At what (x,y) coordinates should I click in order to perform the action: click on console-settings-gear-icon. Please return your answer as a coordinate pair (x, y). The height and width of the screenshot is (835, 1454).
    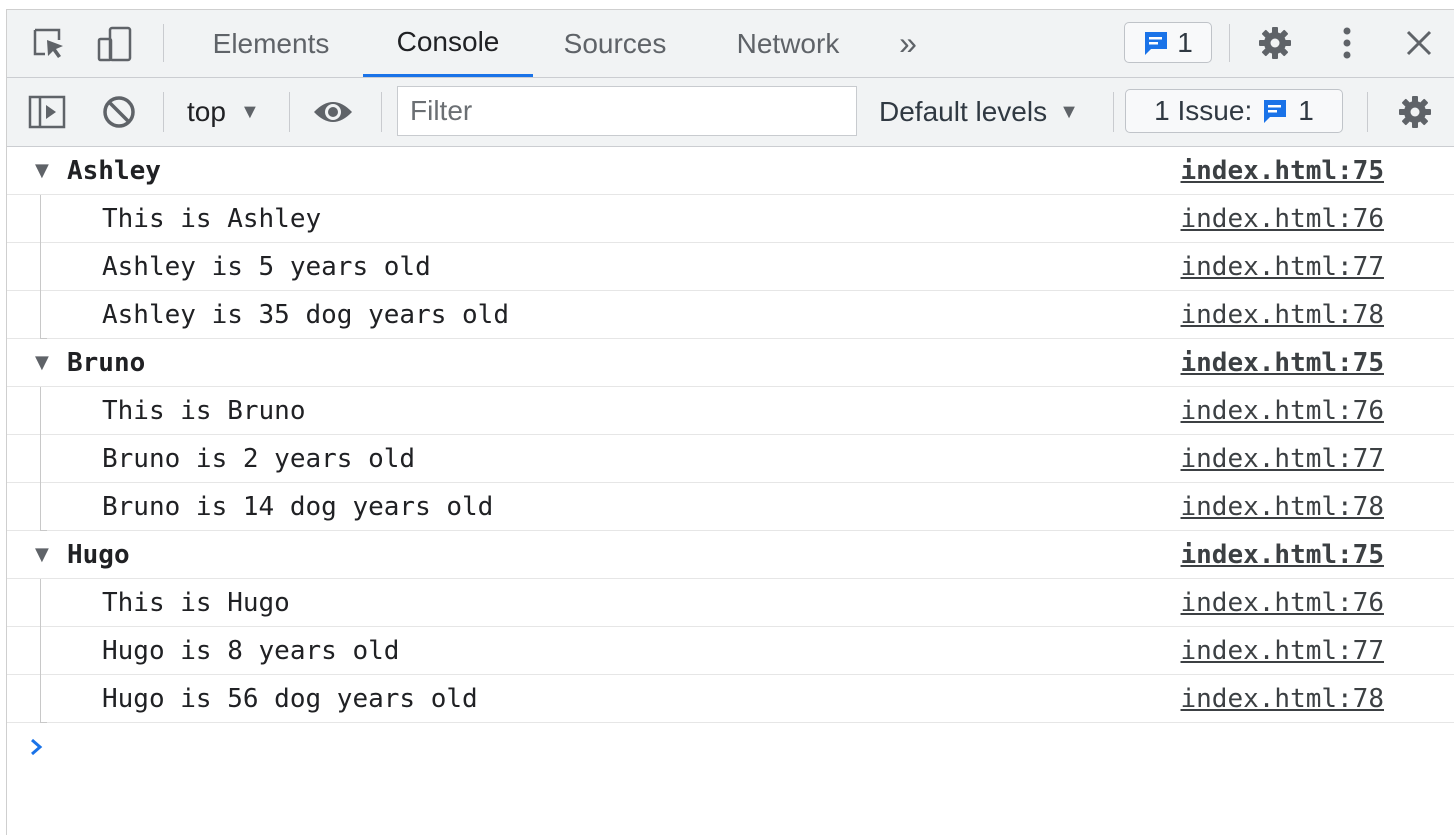
    Looking at the image, I should click on (1415, 112).